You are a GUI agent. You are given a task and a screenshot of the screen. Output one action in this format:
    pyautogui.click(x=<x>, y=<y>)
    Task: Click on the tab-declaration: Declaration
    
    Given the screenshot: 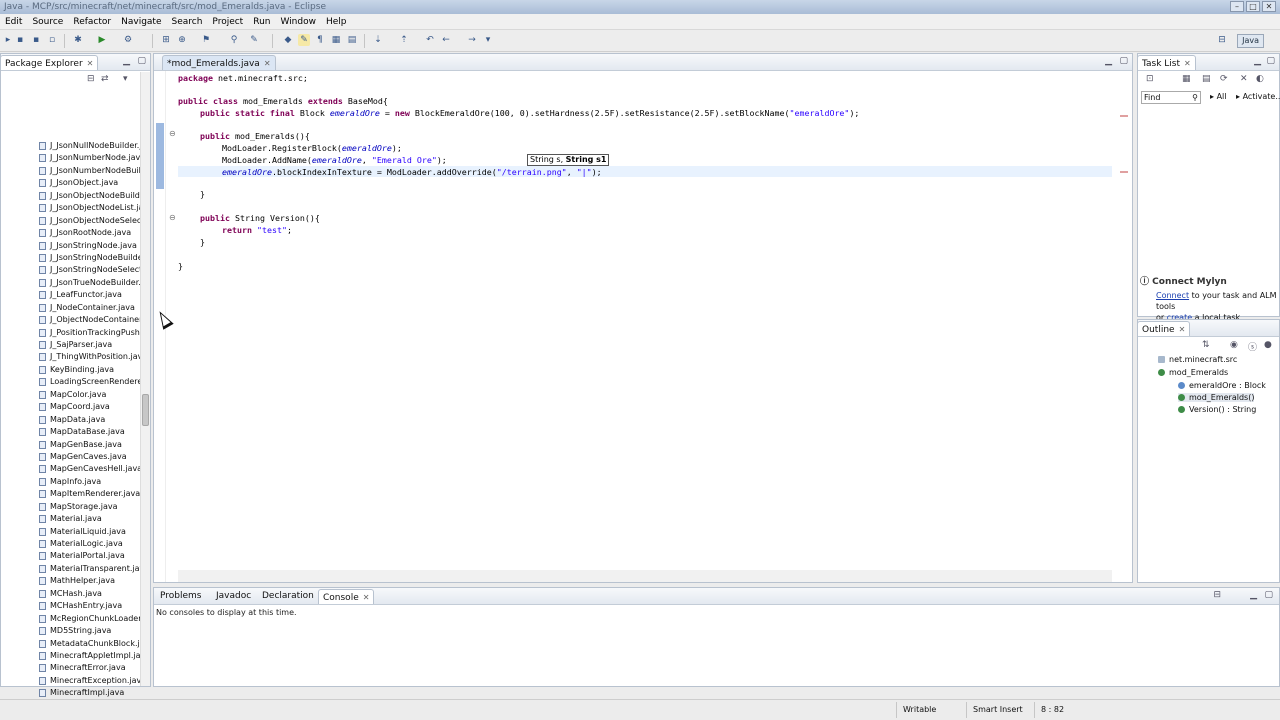 What is the action you would take?
    pyautogui.click(x=288, y=596)
    